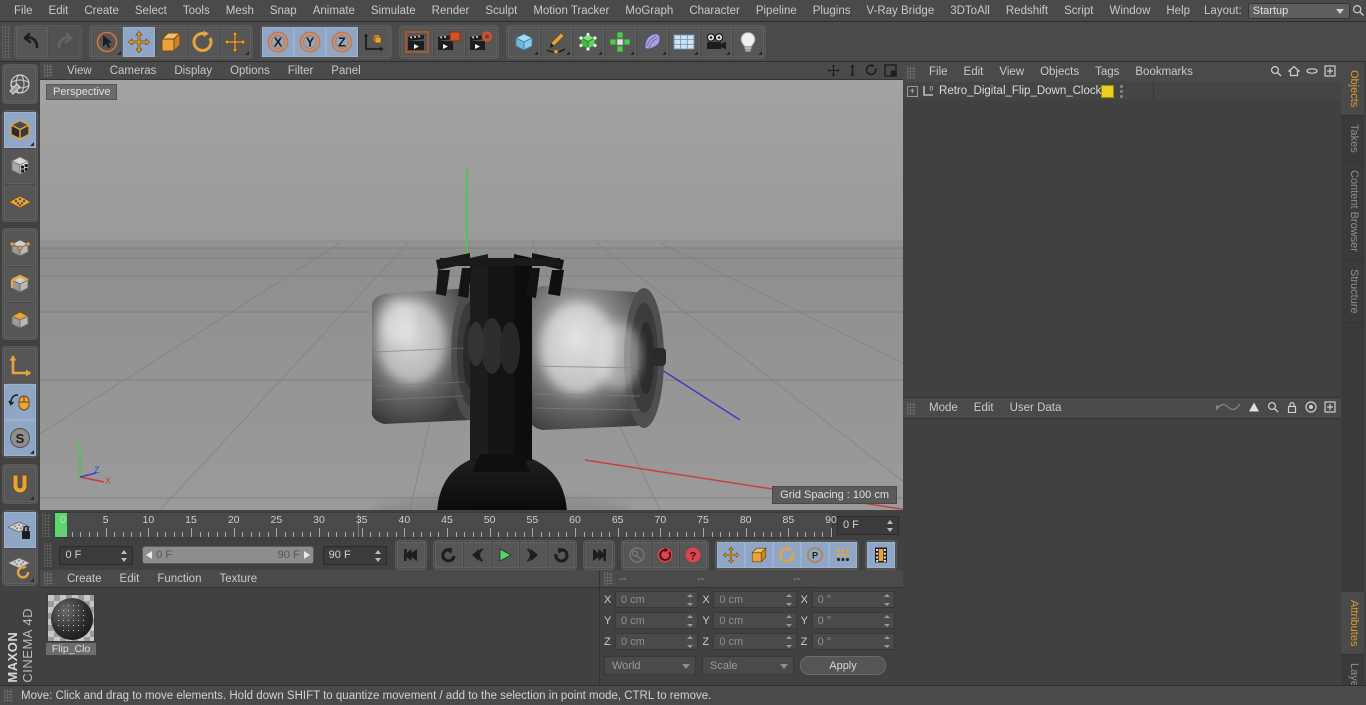  Describe the element at coordinates (665, 555) in the screenshot. I see `autokeying-button` at that location.